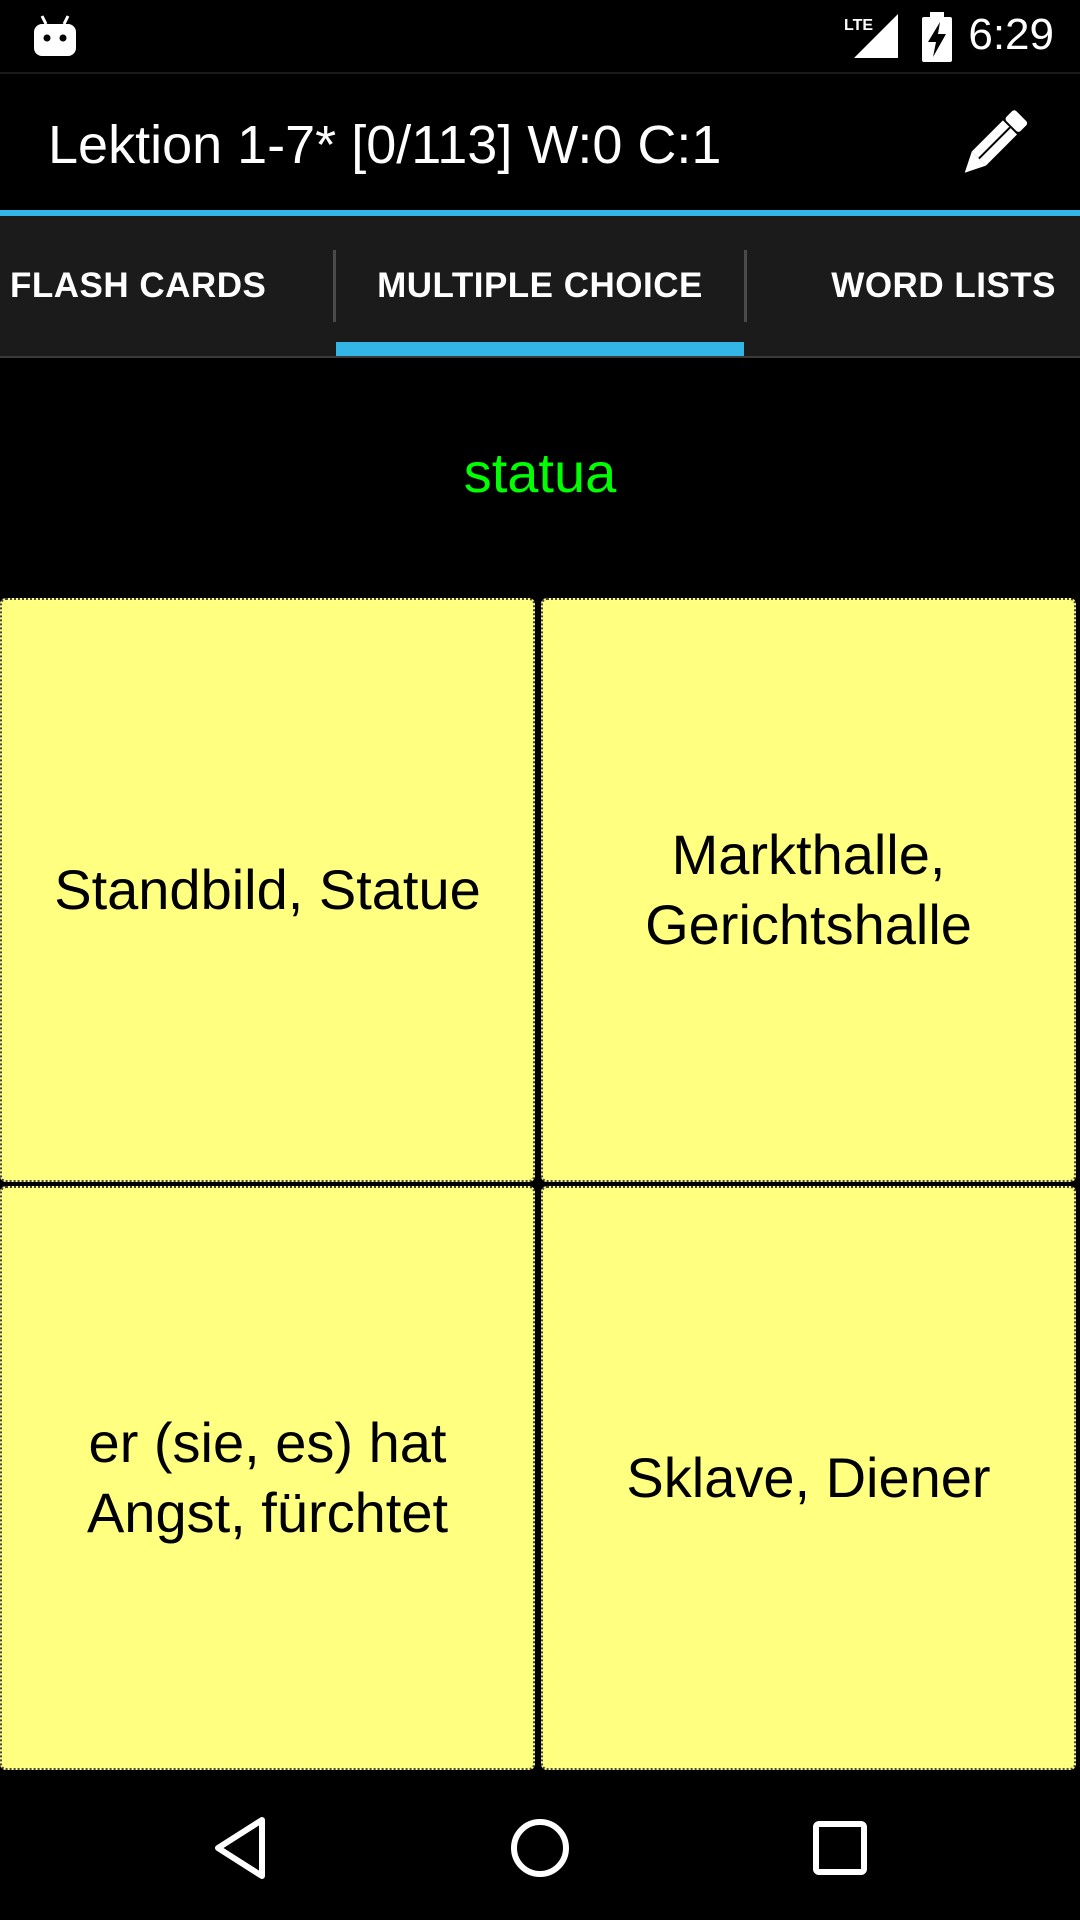  What do you see at coordinates (858, 25) in the screenshot?
I see `svg-text: LTE` at bounding box center [858, 25].